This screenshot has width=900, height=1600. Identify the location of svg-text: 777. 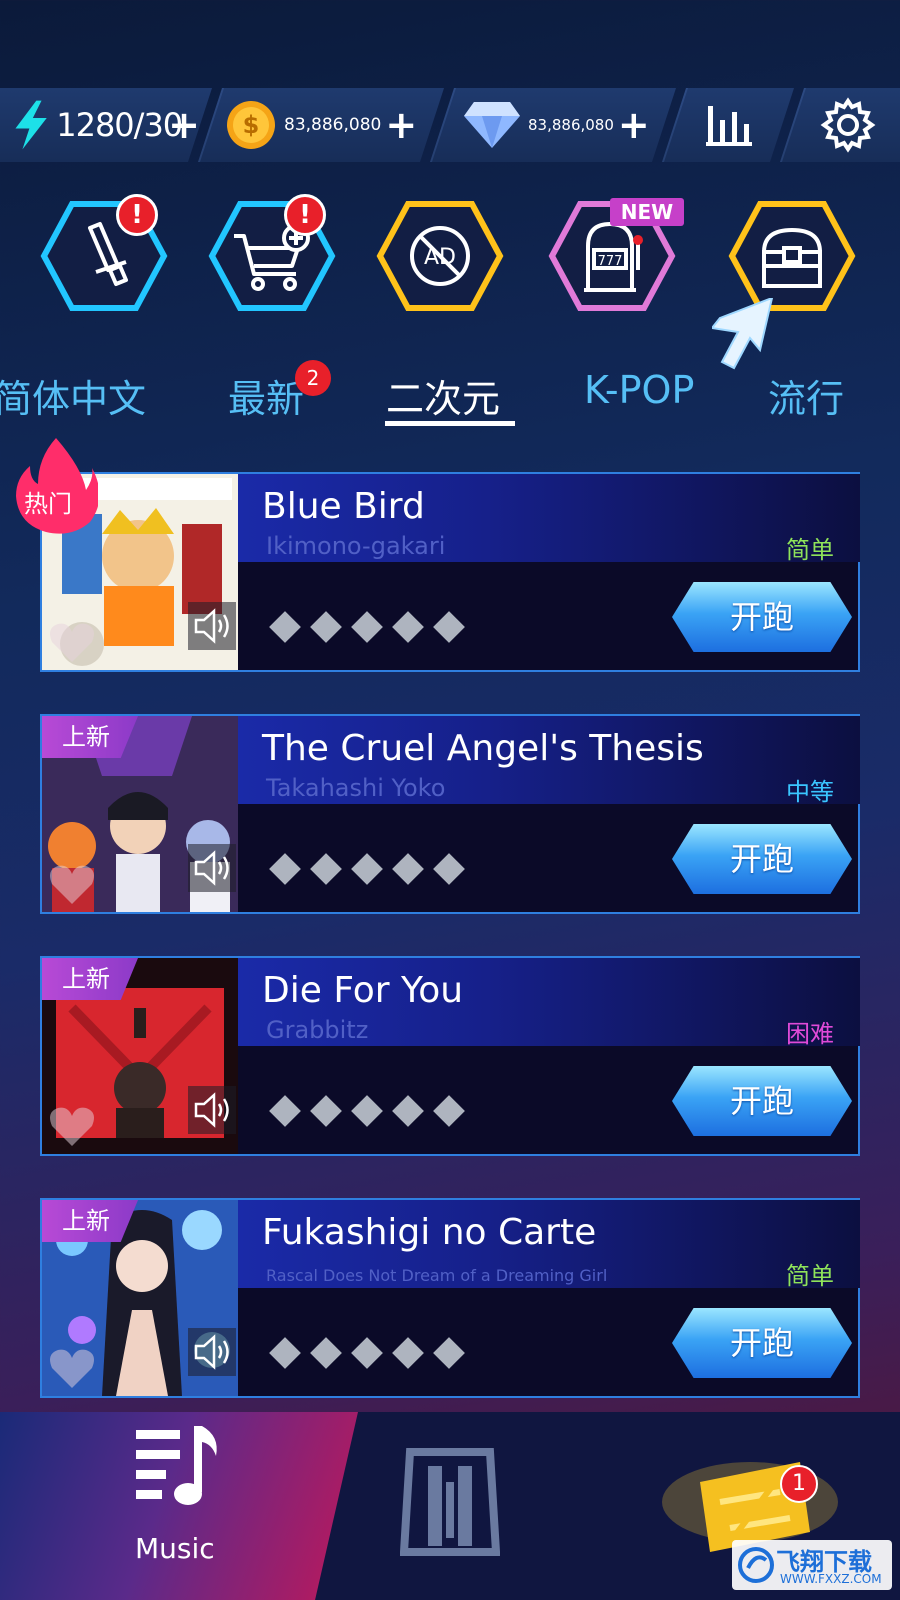
(610, 261).